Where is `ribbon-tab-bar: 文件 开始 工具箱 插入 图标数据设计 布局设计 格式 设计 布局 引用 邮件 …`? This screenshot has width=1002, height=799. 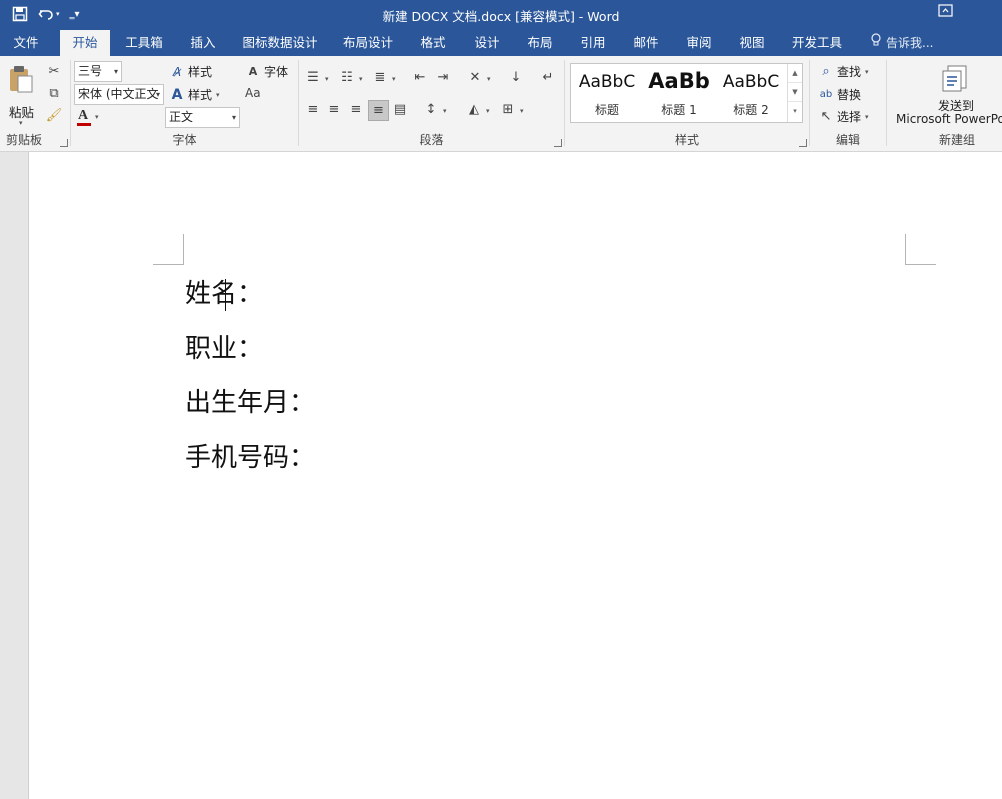
ribbon-tab-bar: 文件 开始 工具箱 插入 图标数据设计 布局设计 格式 设计 布局 引用 邮件 … is located at coordinates (501, 43).